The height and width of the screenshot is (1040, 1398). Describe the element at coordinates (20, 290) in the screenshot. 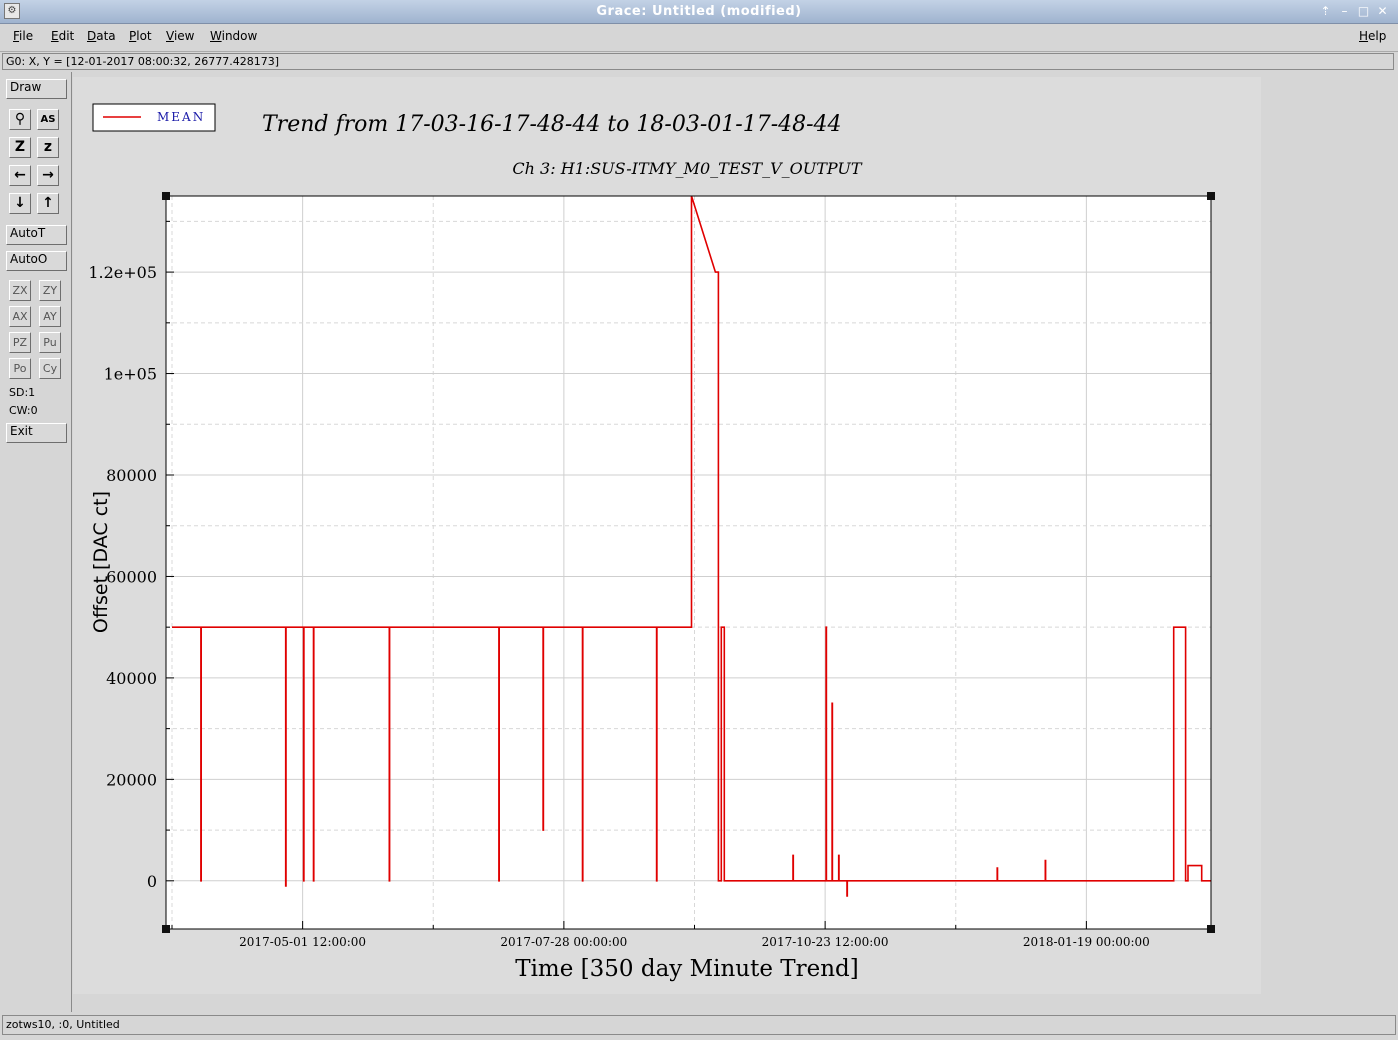

I see `zx-button: ZX` at that location.